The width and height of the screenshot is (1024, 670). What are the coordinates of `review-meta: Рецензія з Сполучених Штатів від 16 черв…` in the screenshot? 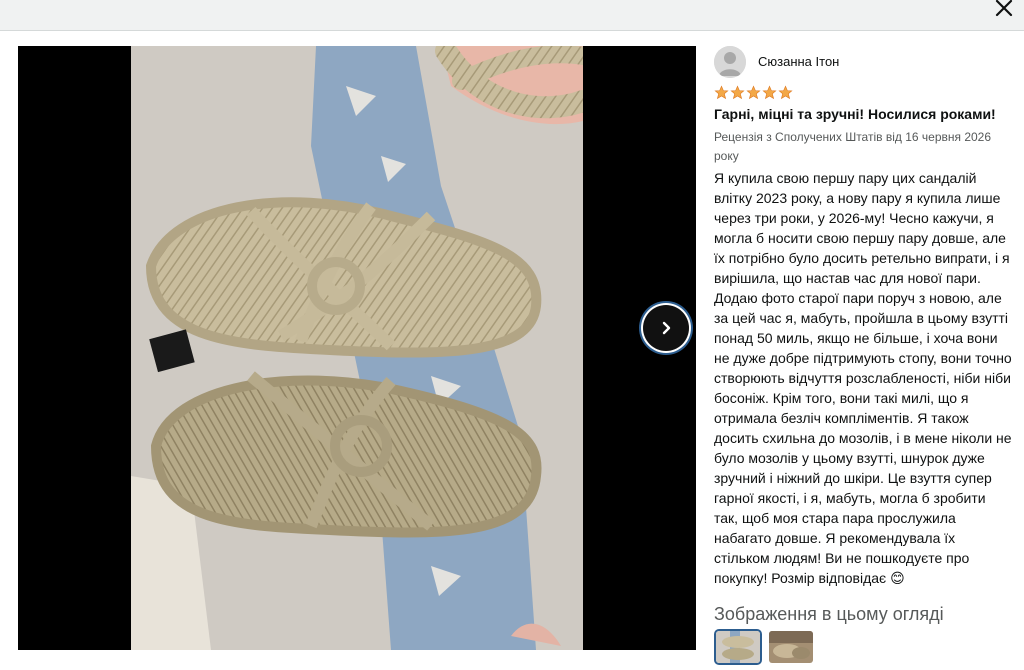 It's located at (853, 146).